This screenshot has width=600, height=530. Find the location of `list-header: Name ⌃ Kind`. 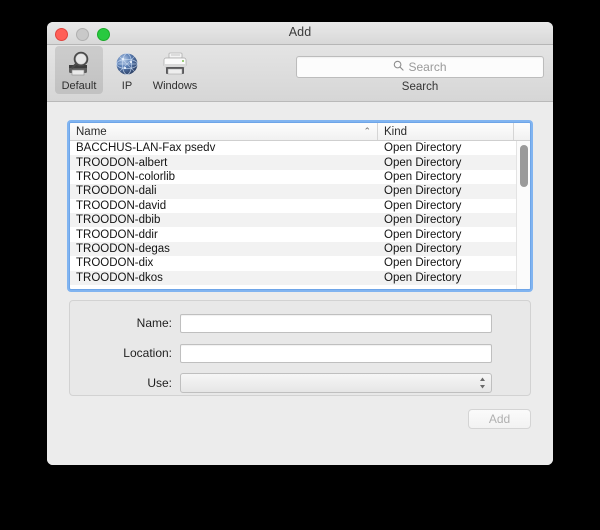

list-header: Name ⌃ Kind is located at coordinates (300, 132).